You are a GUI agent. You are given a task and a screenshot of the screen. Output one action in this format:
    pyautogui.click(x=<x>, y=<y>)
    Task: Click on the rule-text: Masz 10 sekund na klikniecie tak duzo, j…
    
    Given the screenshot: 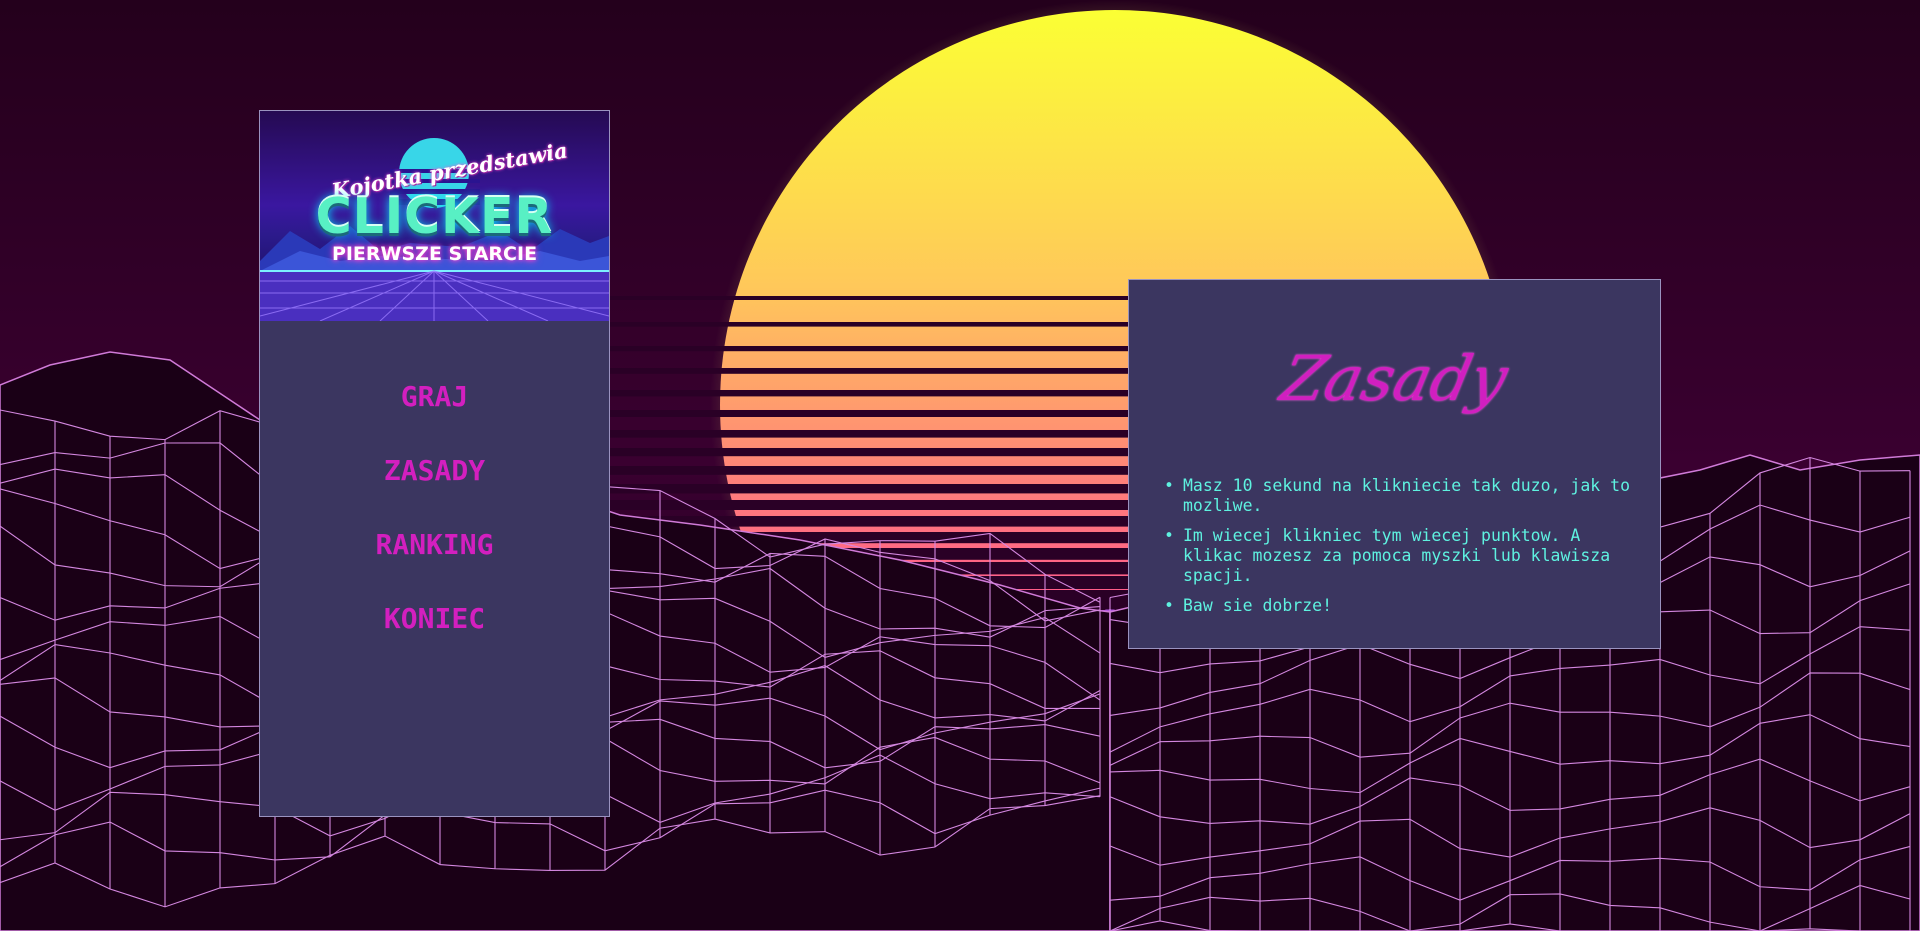 What is the action you would take?
    pyautogui.click(x=1407, y=495)
    